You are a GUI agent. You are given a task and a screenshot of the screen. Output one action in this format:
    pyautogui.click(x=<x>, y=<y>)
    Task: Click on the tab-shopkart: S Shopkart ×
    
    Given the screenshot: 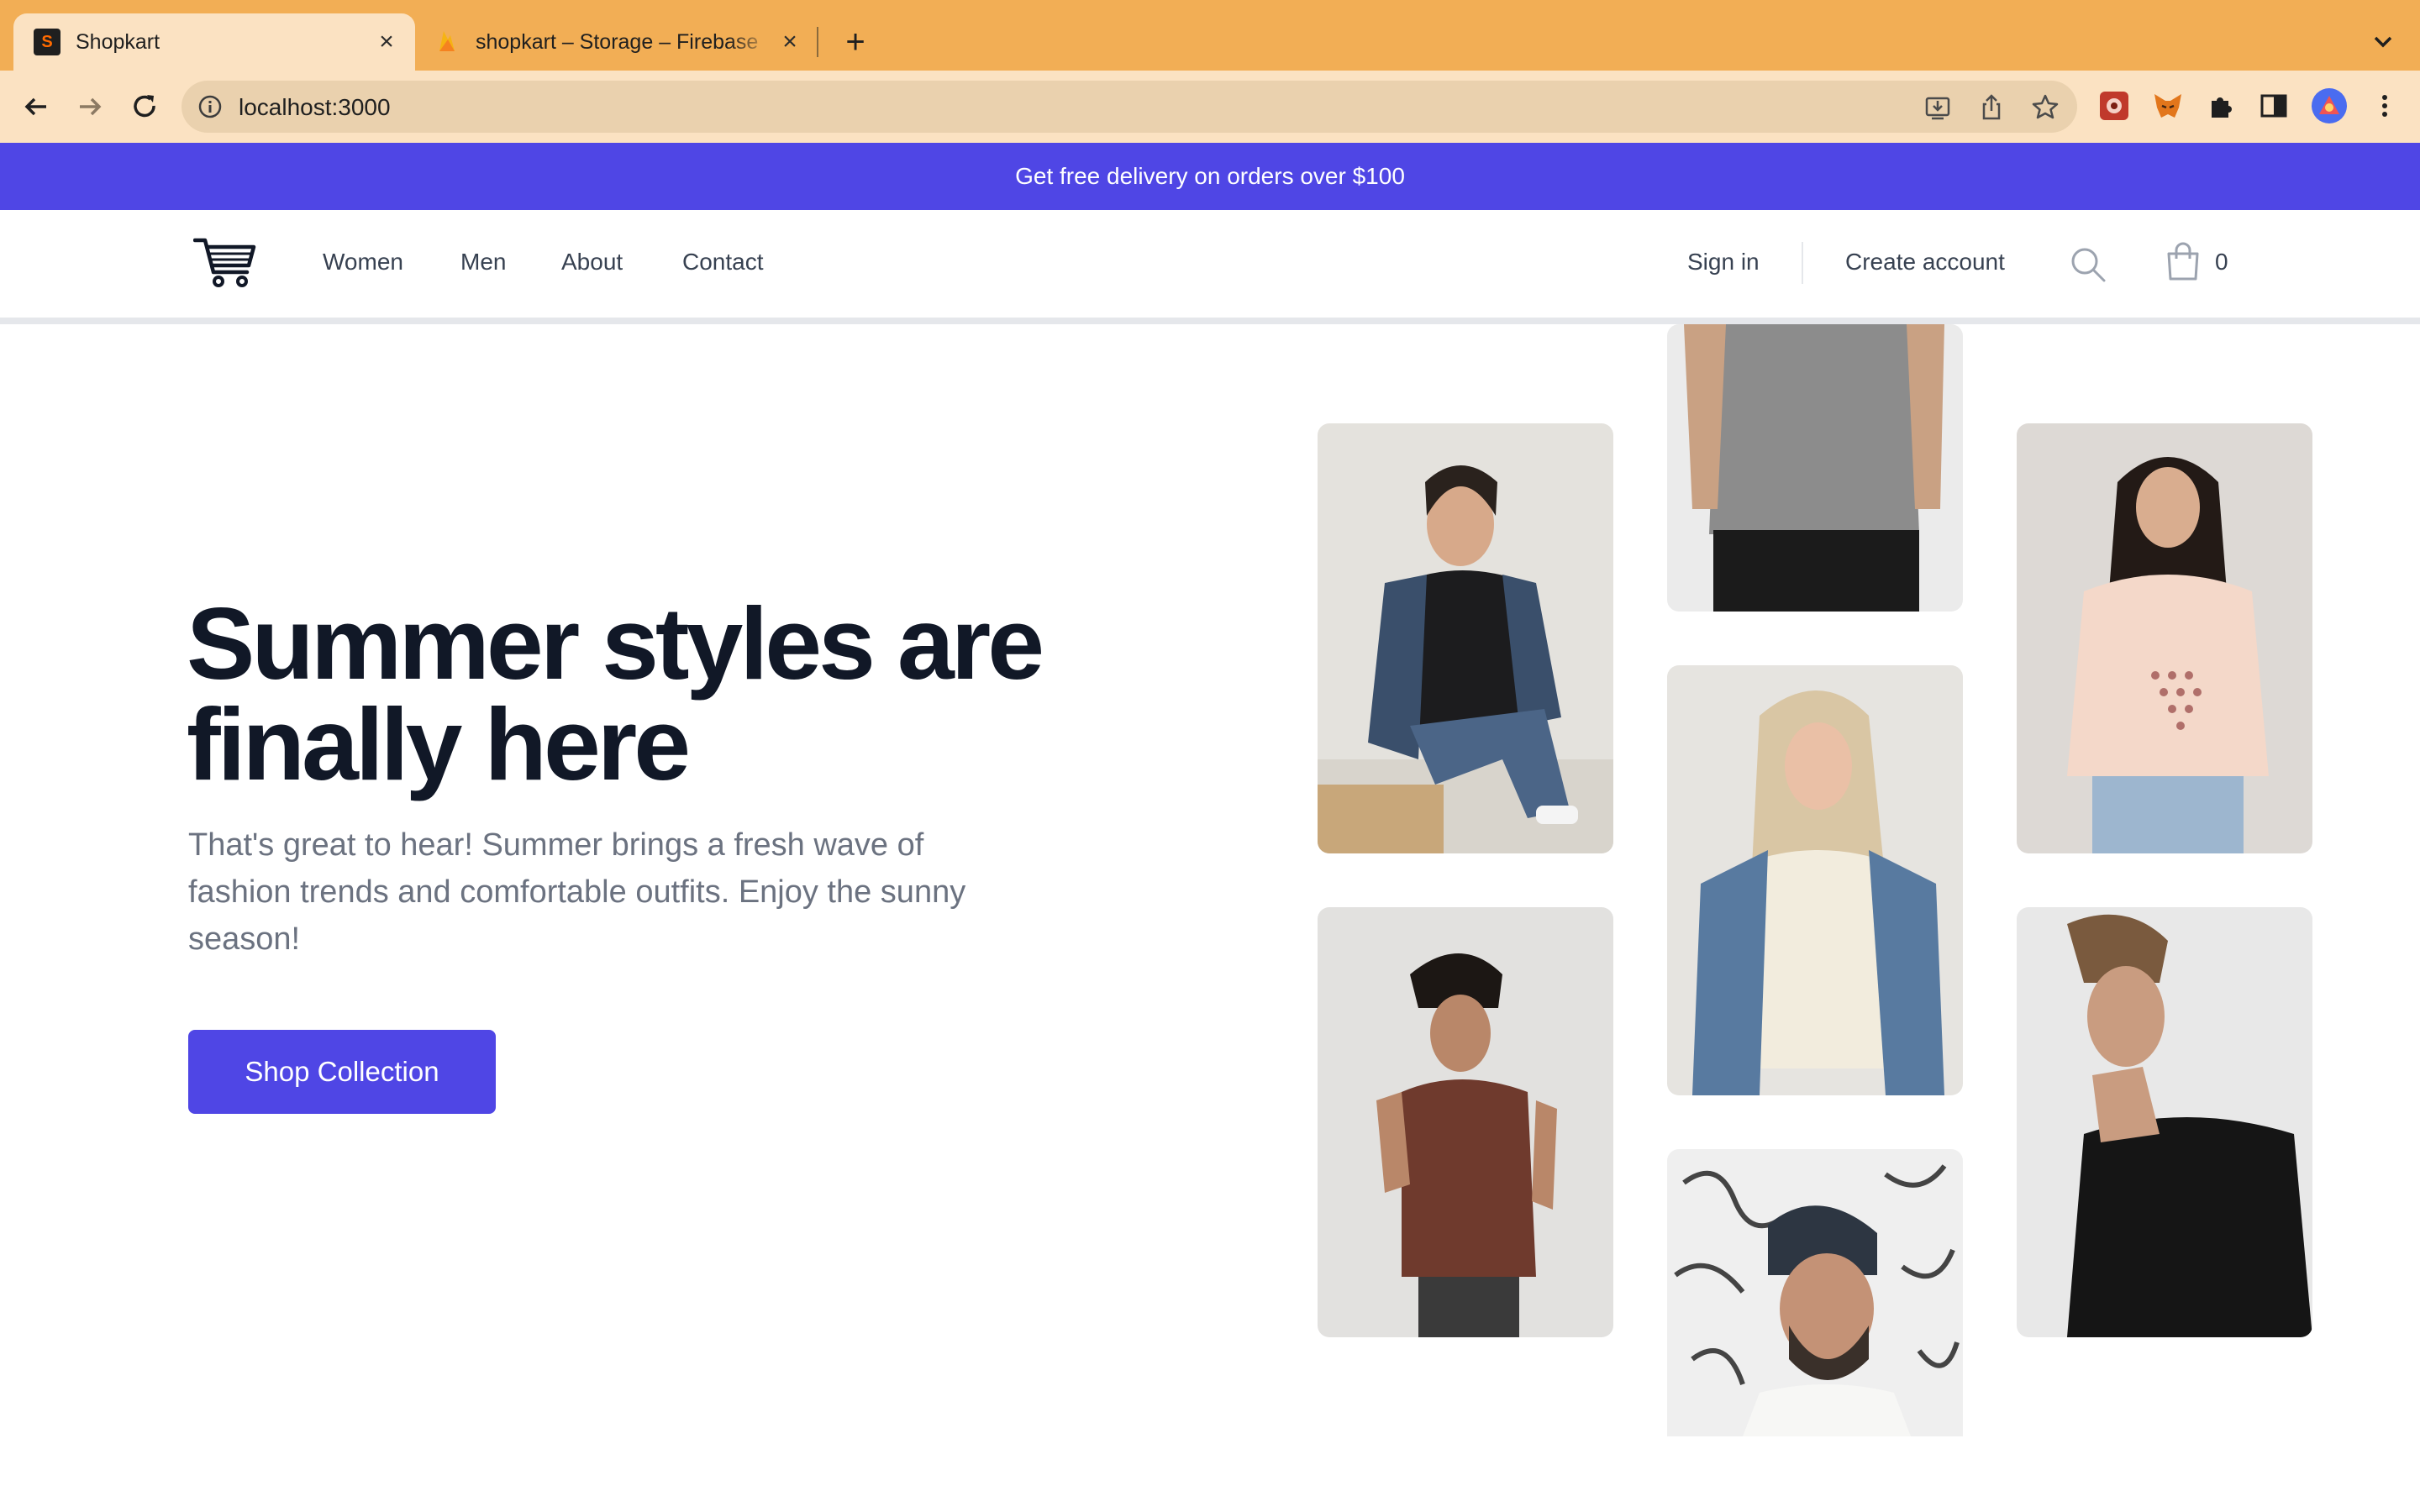 What is the action you would take?
    pyautogui.click(x=214, y=42)
    